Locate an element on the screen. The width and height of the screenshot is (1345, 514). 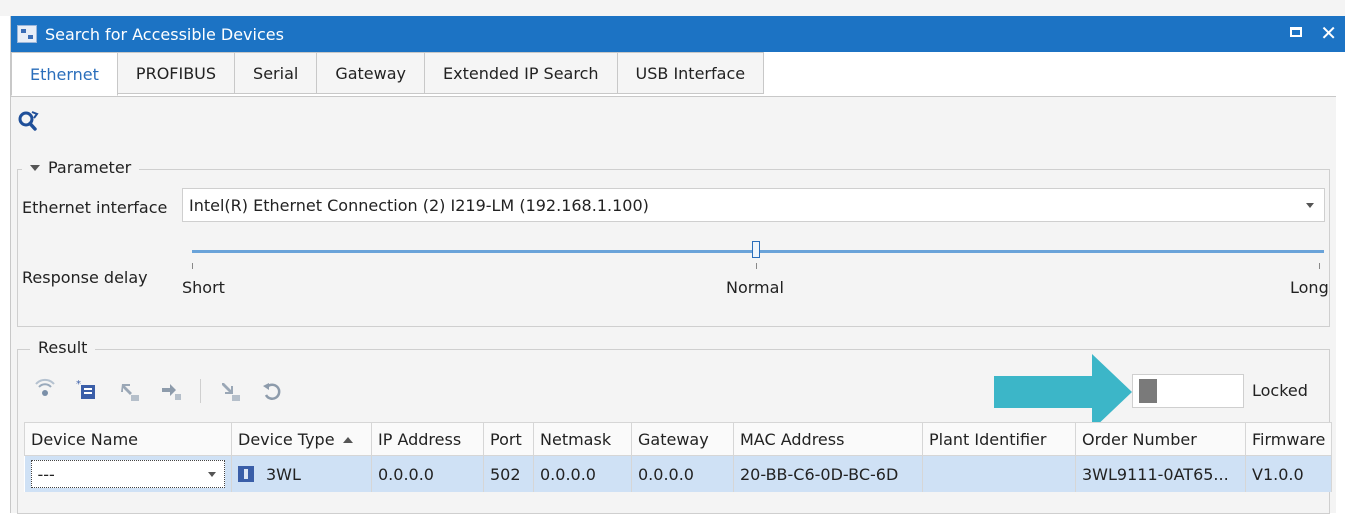
locked-toggle is located at coordinates (1188, 391).